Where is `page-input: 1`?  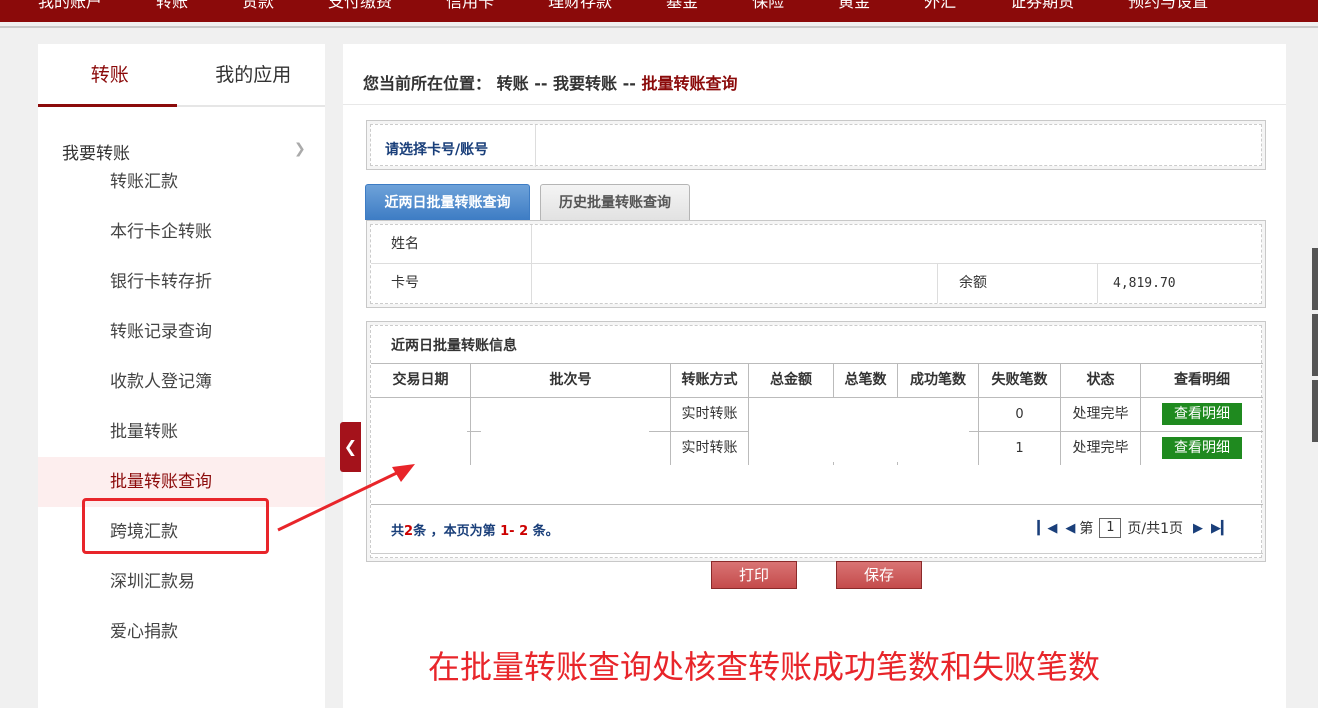
page-input: 1 is located at coordinates (1110, 528).